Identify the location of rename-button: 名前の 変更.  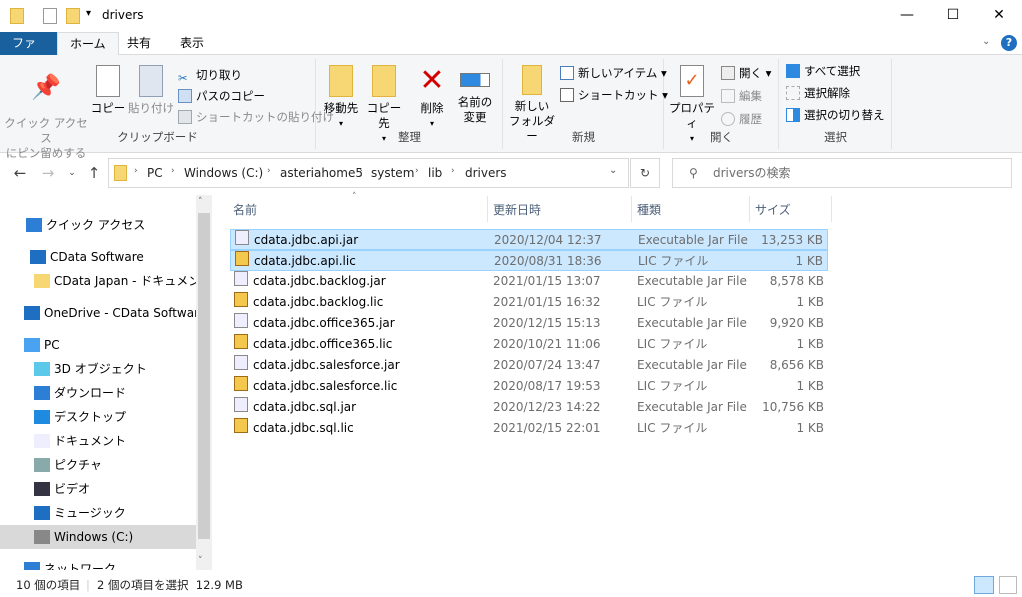
(475, 92).